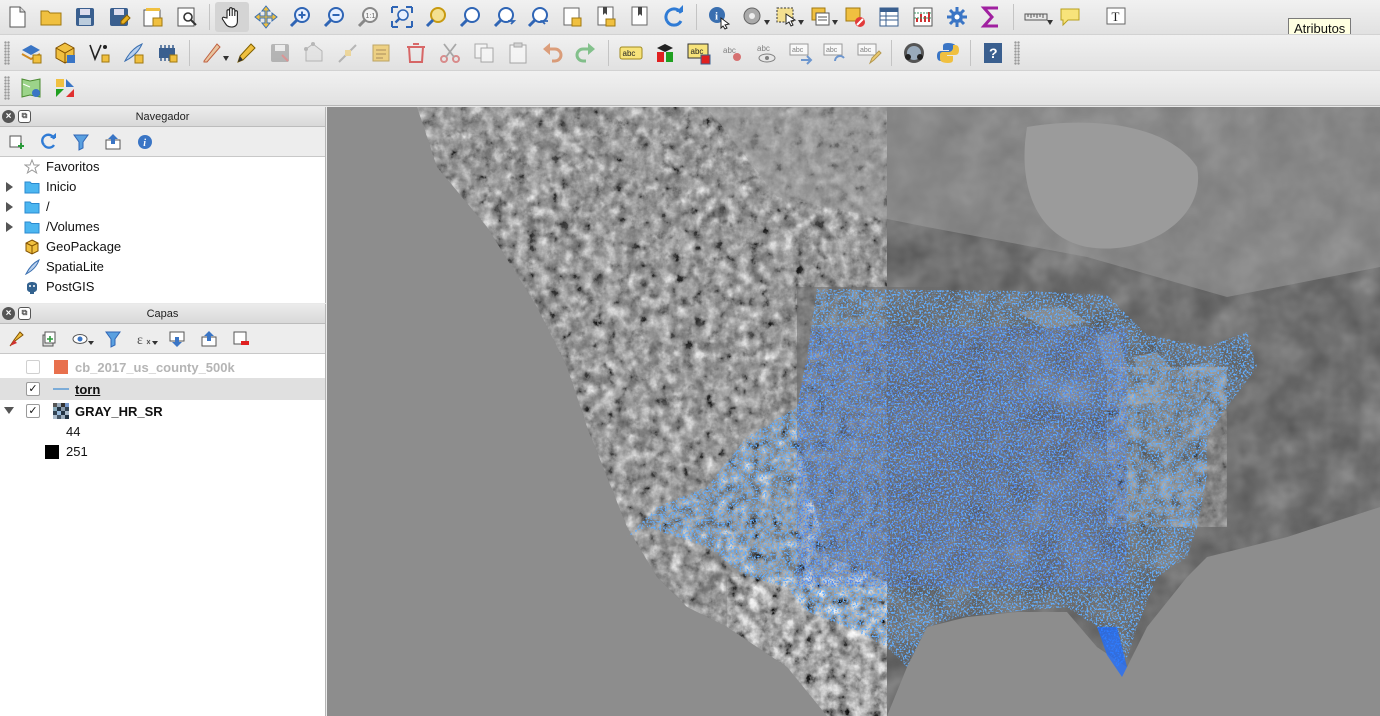 Image resolution: width=1380 pixels, height=716 pixels. I want to click on label-toolbar-icon: abc, so click(631, 53).